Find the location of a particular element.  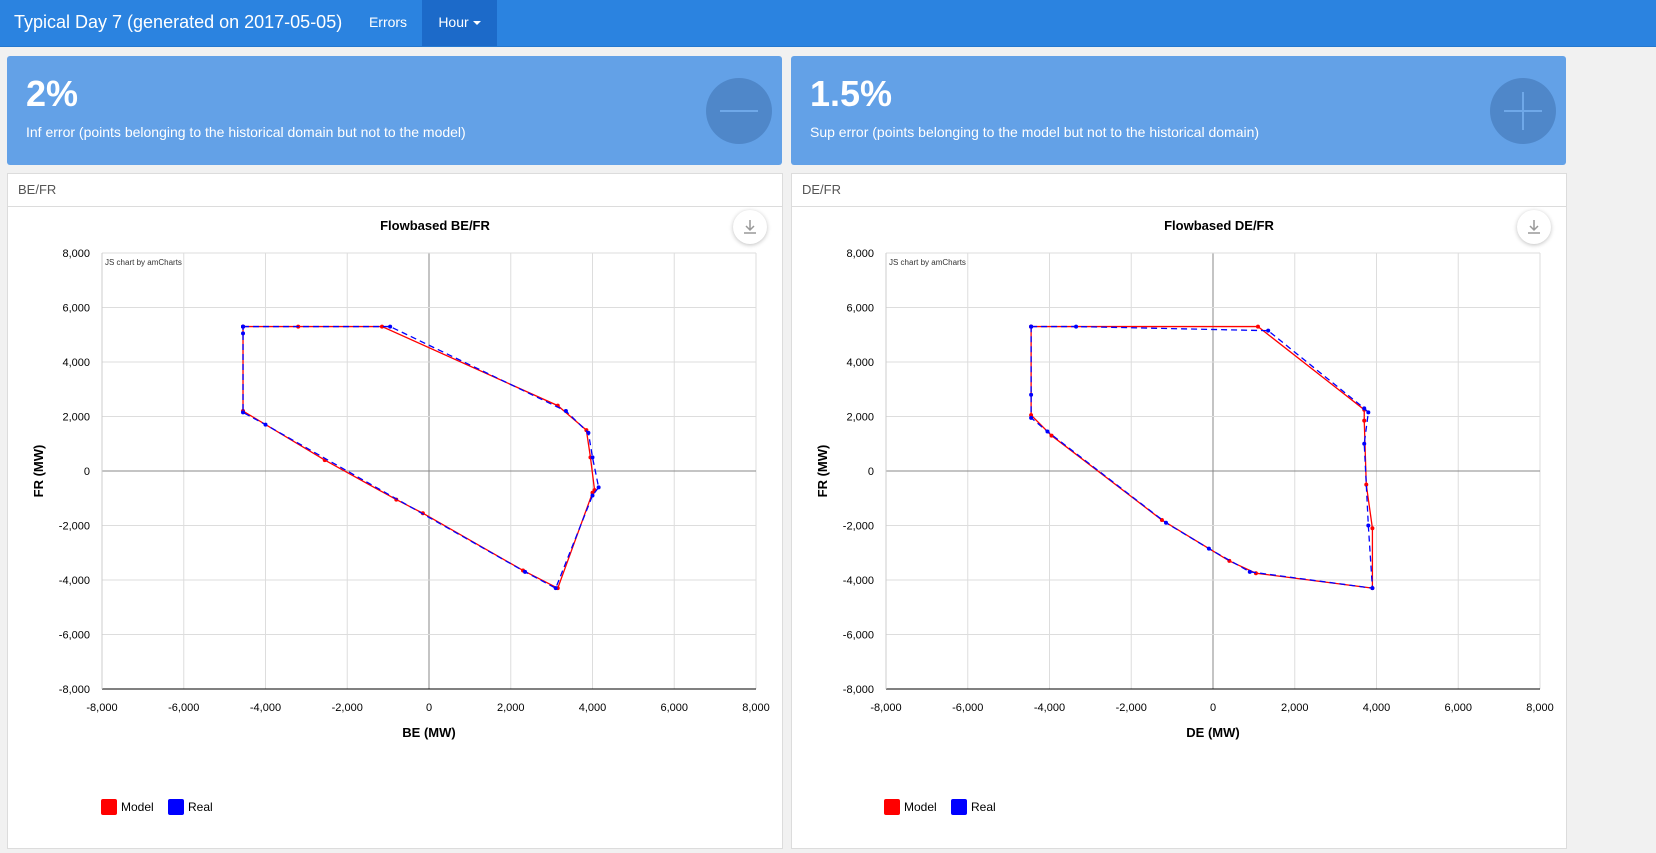

minus-icon is located at coordinates (739, 111).